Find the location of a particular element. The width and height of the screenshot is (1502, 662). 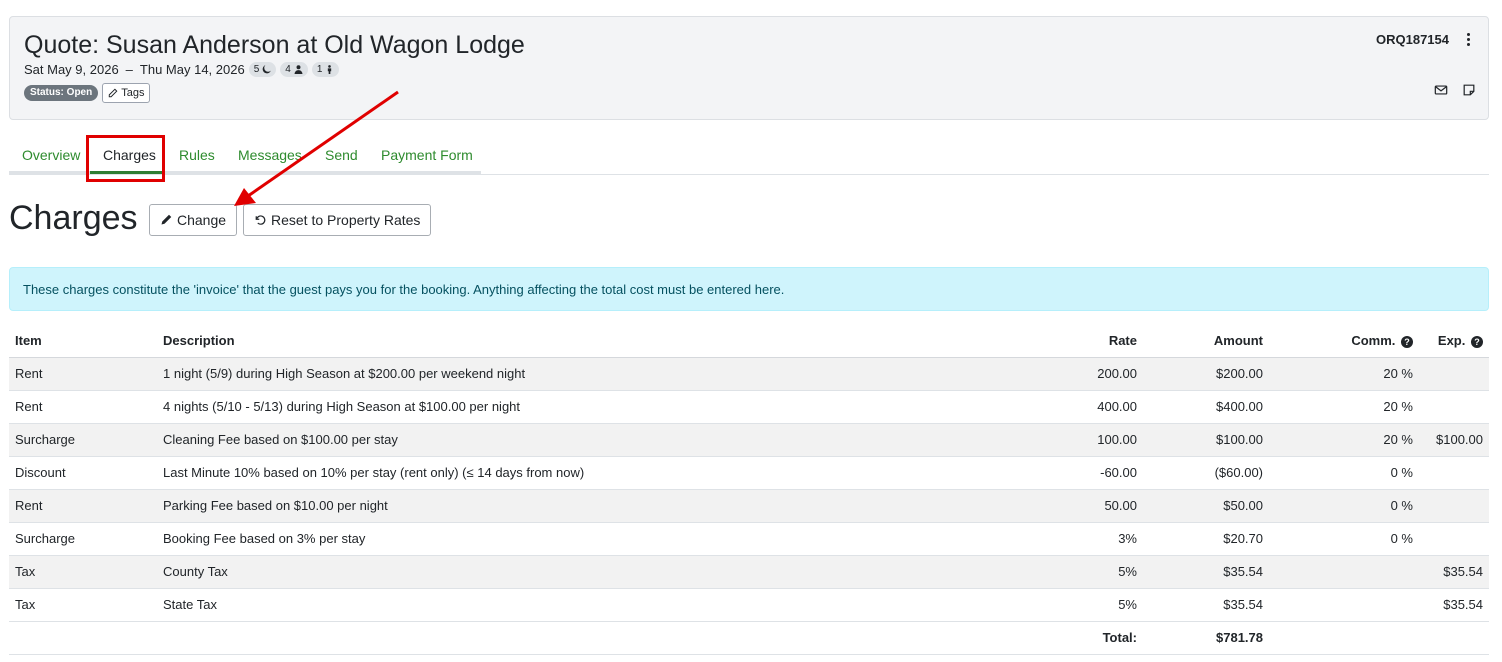

cell-amount: $50.00 is located at coordinates (1206, 506).